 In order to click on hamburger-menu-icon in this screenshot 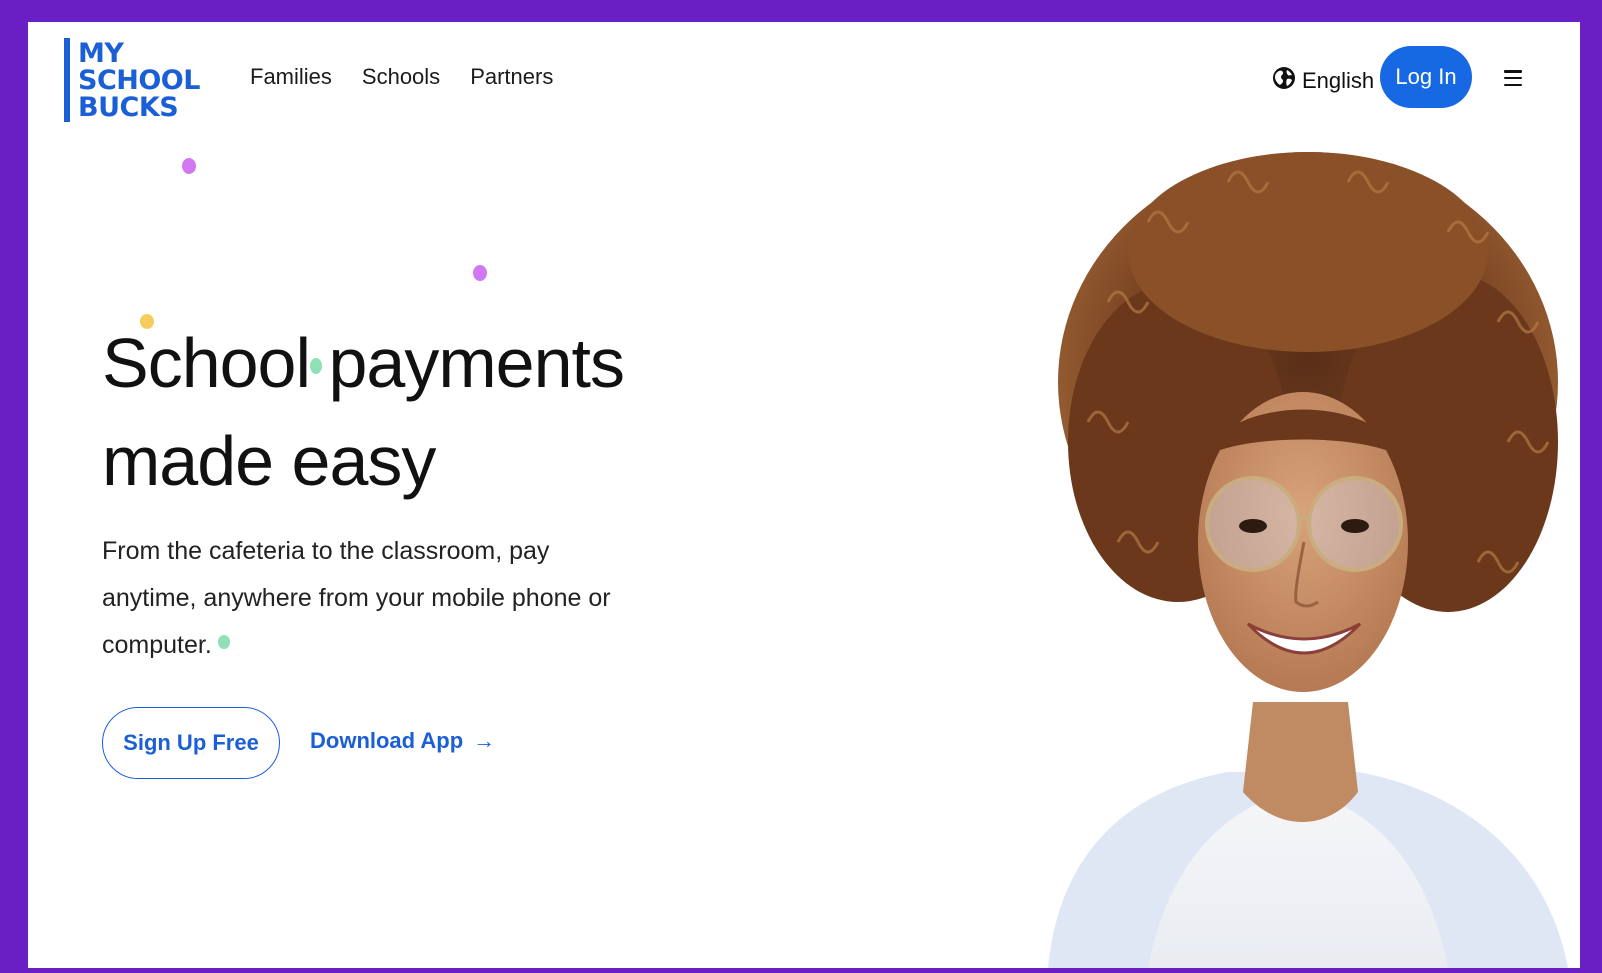, I will do `click(1513, 78)`.